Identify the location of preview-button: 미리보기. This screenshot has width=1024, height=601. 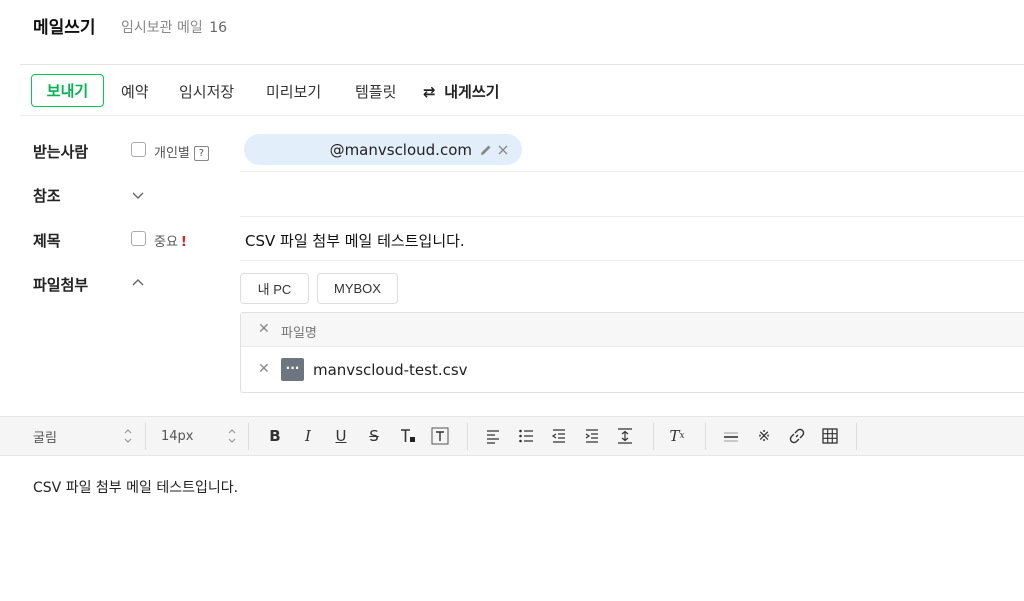
(293, 91).